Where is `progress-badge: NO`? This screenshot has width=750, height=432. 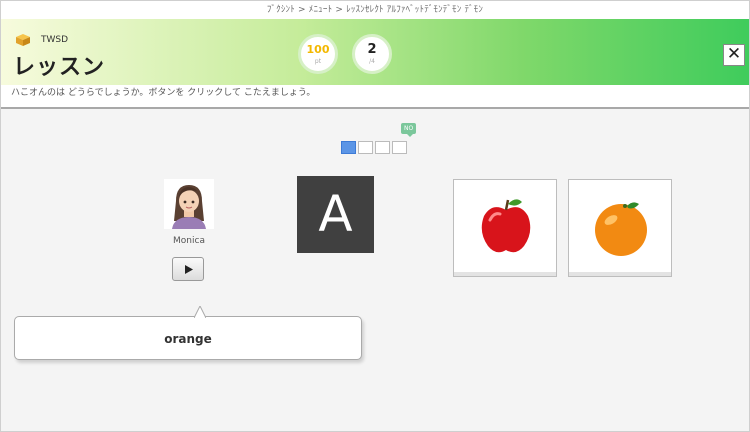
progress-badge: NO is located at coordinates (409, 130).